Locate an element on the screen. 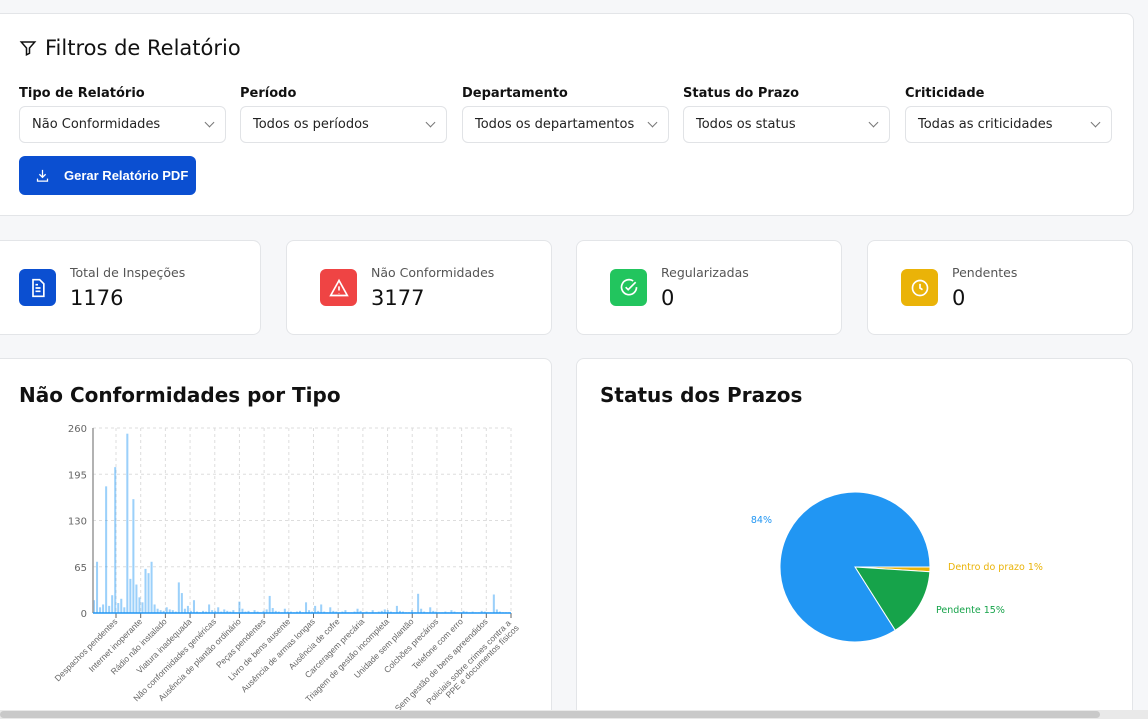 This screenshot has height=719, width=1148. filter-label: Criticidade is located at coordinates (945, 93).